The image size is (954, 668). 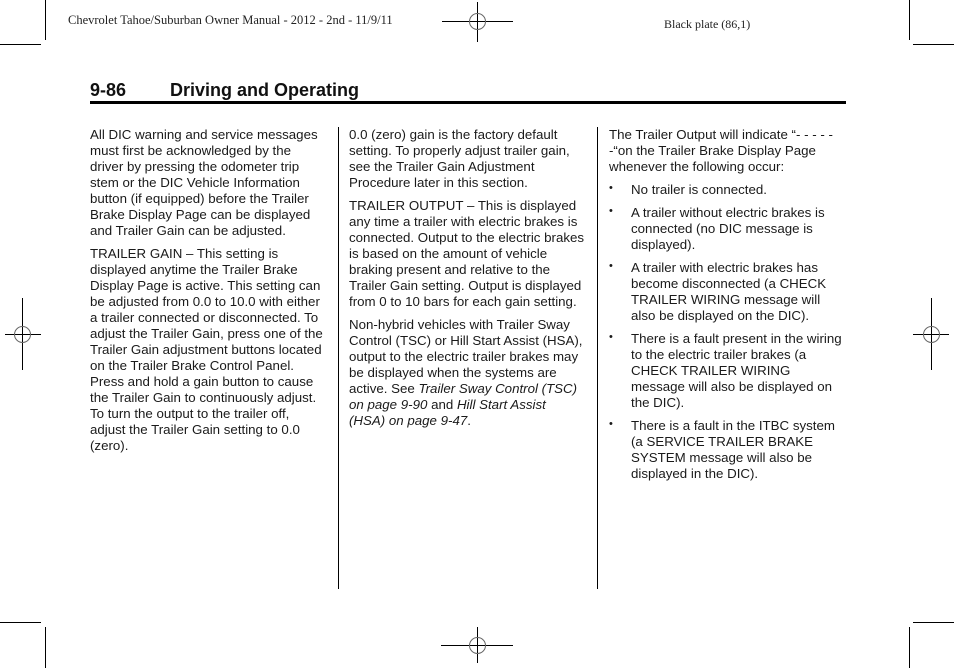 What do you see at coordinates (933, 44) in the screenshot?
I see `crop-mark-top-right-horizontal` at bounding box center [933, 44].